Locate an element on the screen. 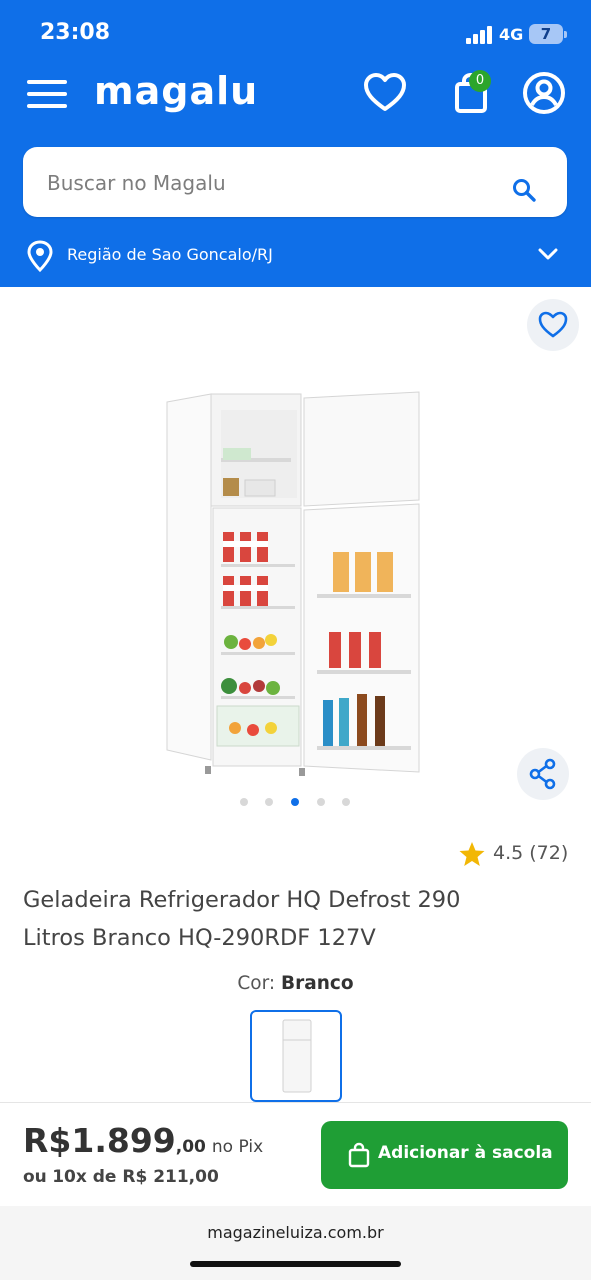 This screenshot has width=591, height=1280. account-user-icon is located at coordinates (544, 93).